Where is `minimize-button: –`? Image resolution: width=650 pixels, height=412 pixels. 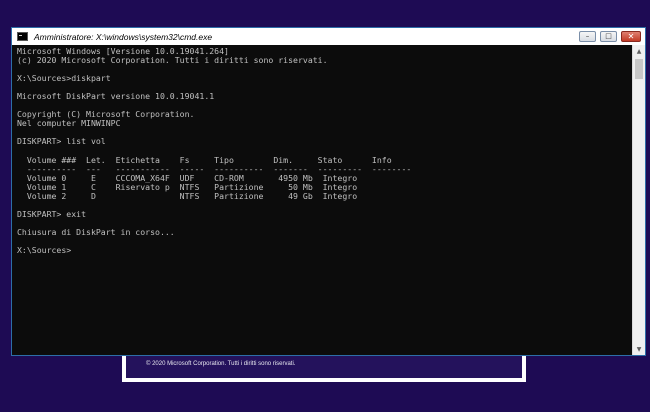 minimize-button: – is located at coordinates (587, 36).